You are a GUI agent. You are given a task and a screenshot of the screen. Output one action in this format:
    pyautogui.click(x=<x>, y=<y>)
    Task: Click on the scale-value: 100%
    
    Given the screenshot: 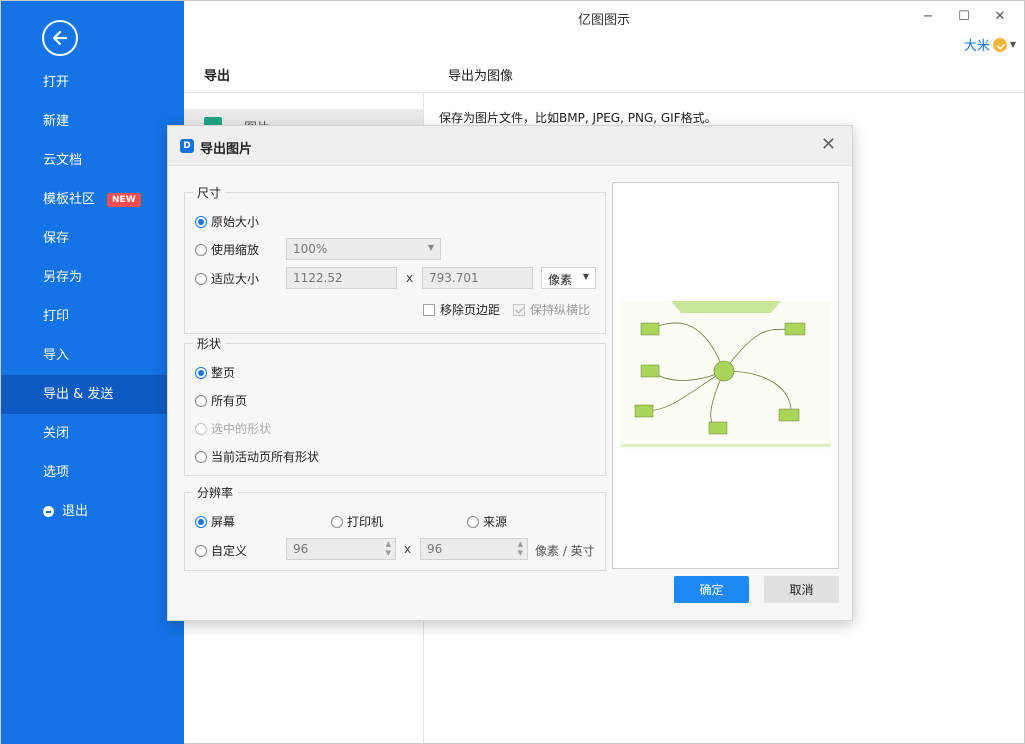 What is the action you would take?
    pyautogui.click(x=310, y=249)
    